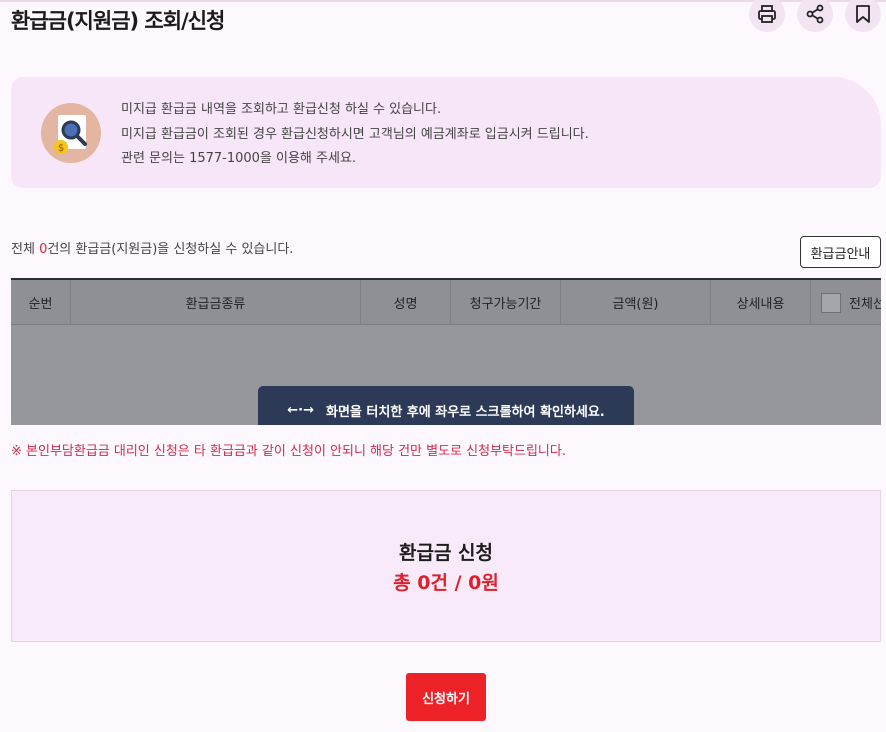 This screenshot has height=732, width=886. I want to click on print-button, so click(767, 16).